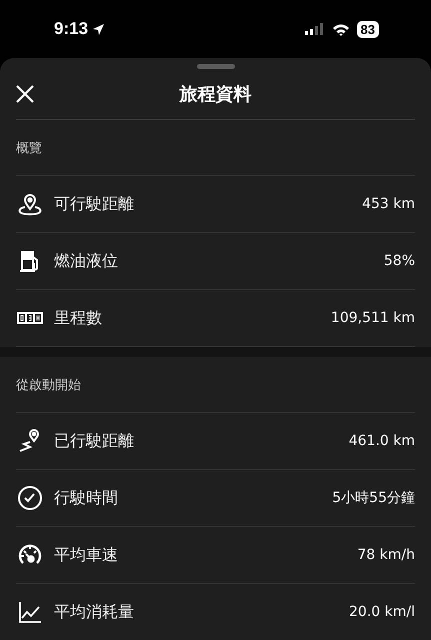 The image size is (431, 640). Describe the element at coordinates (86, 261) in the screenshot. I see `row-label: 燃油液位` at that location.